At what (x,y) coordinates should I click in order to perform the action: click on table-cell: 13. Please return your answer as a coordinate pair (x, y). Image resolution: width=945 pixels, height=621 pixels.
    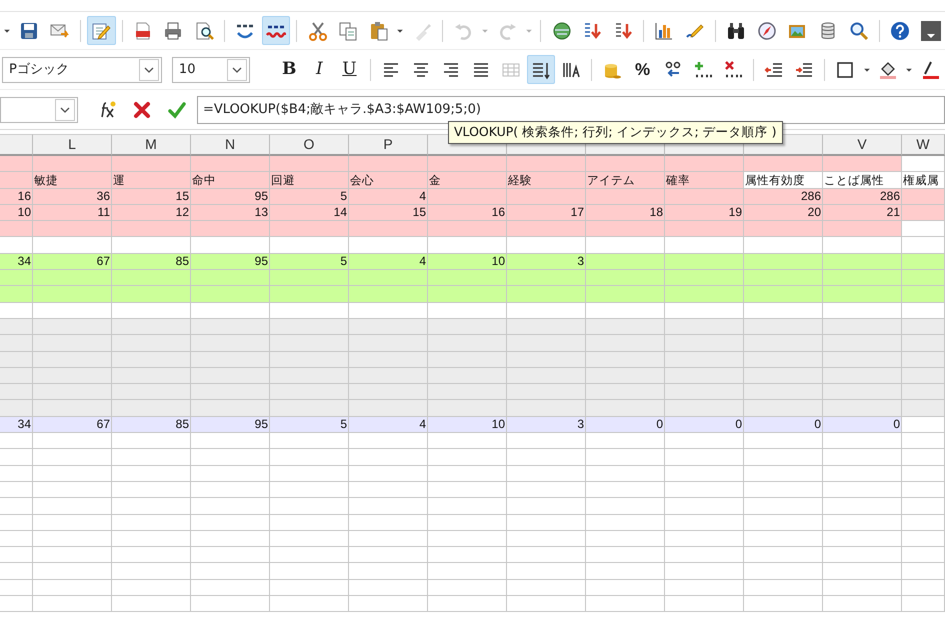
    Looking at the image, I should click on (230, 213).